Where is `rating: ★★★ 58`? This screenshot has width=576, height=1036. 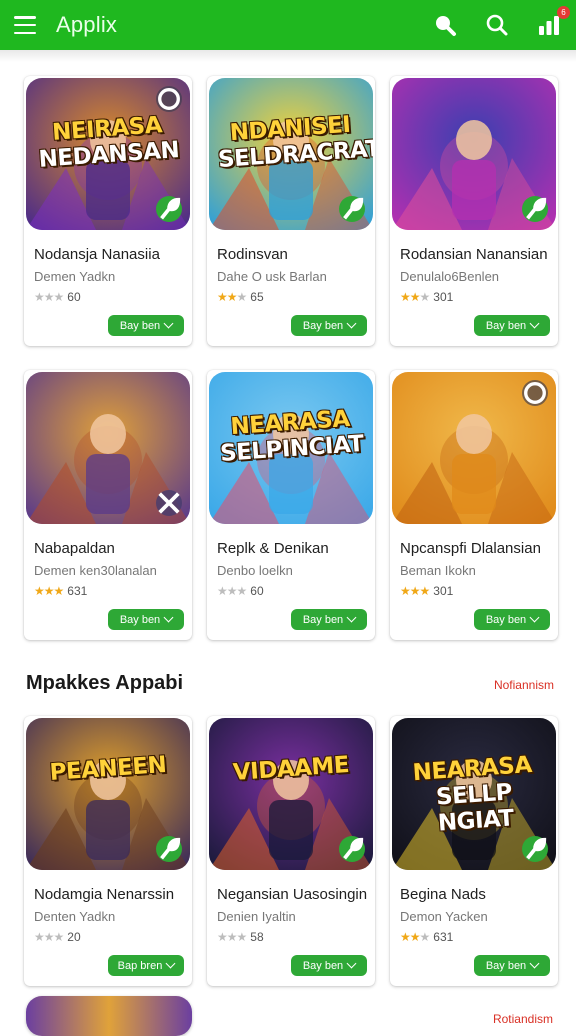
rating: ★★★ 58 is located at coordinates (295, 937).